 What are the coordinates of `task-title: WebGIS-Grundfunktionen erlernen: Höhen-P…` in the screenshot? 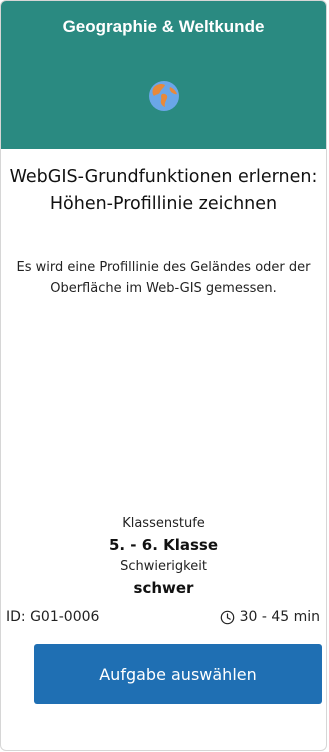 It's located at (163, 190).